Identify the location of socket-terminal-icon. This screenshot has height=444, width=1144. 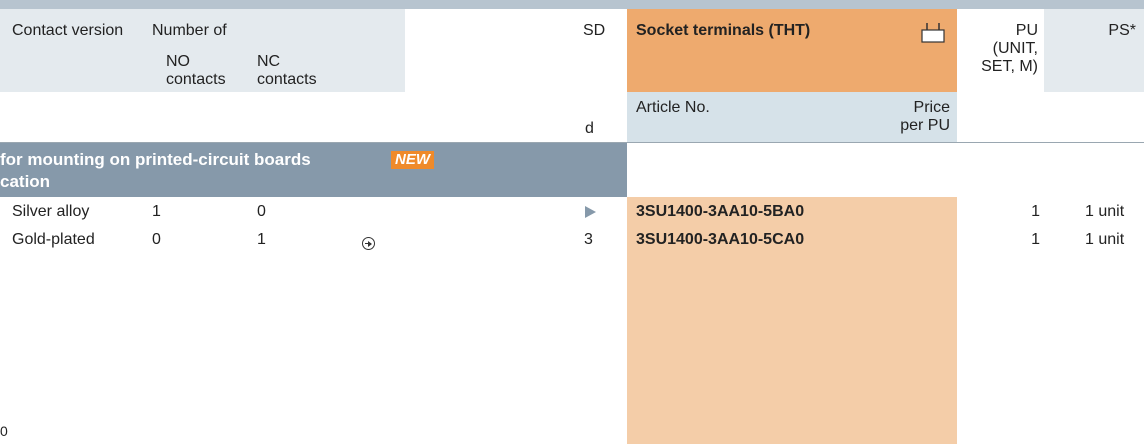
(933, 33).